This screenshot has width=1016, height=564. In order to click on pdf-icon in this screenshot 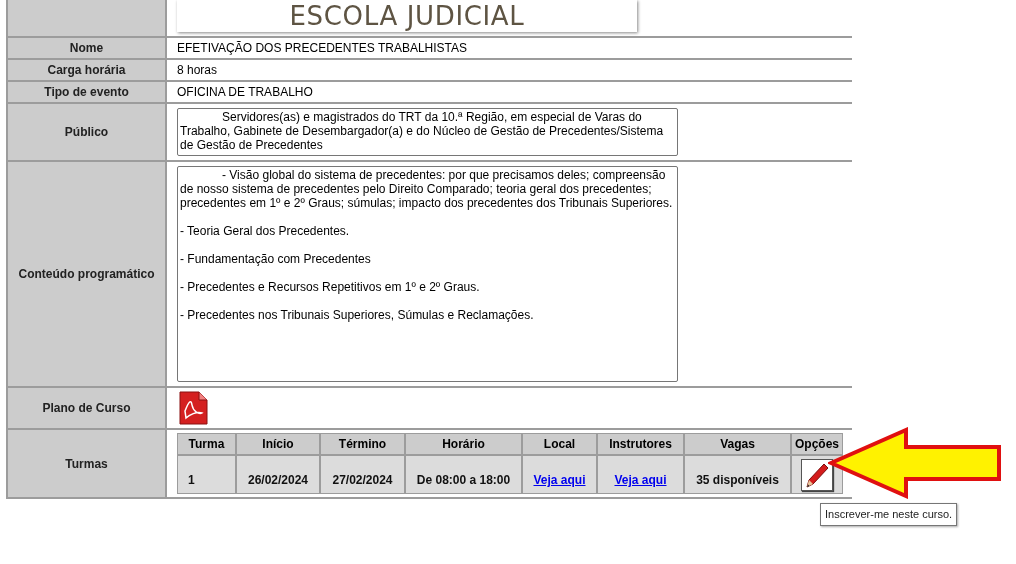, I will do `click(193, 408)`.